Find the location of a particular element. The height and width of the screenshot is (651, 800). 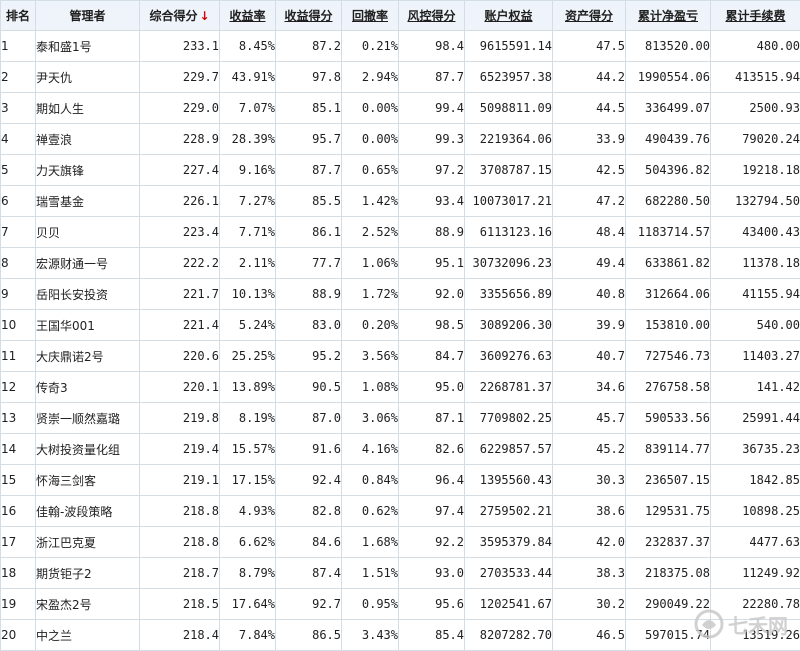

cell-net-profit: 839114.77 is located at coordinates (668, 449).